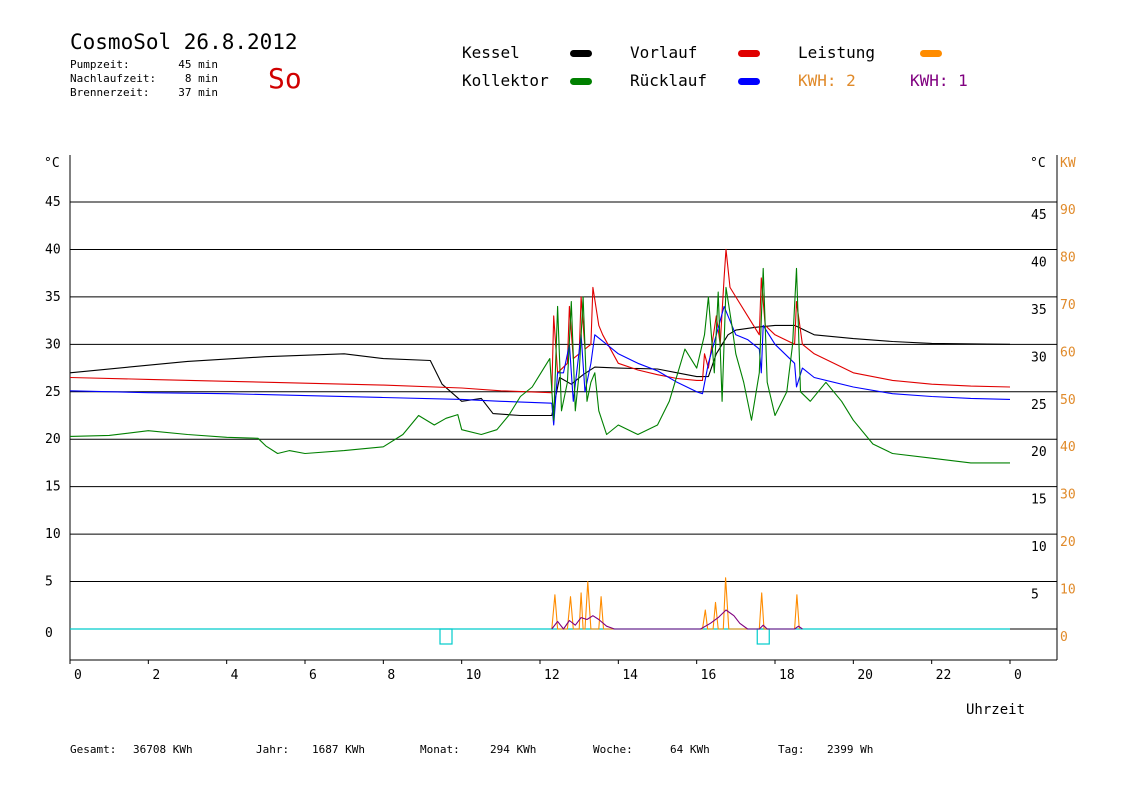  What do you see at coordinates (391, 675) in the screenshot?
I see `x-tick-label: 8` at bounding box center [391, 675].